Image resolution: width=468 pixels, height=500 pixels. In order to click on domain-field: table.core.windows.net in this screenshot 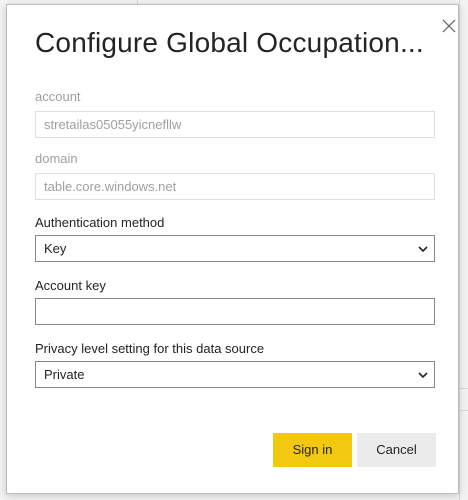, I will do `click(235, 186)`.